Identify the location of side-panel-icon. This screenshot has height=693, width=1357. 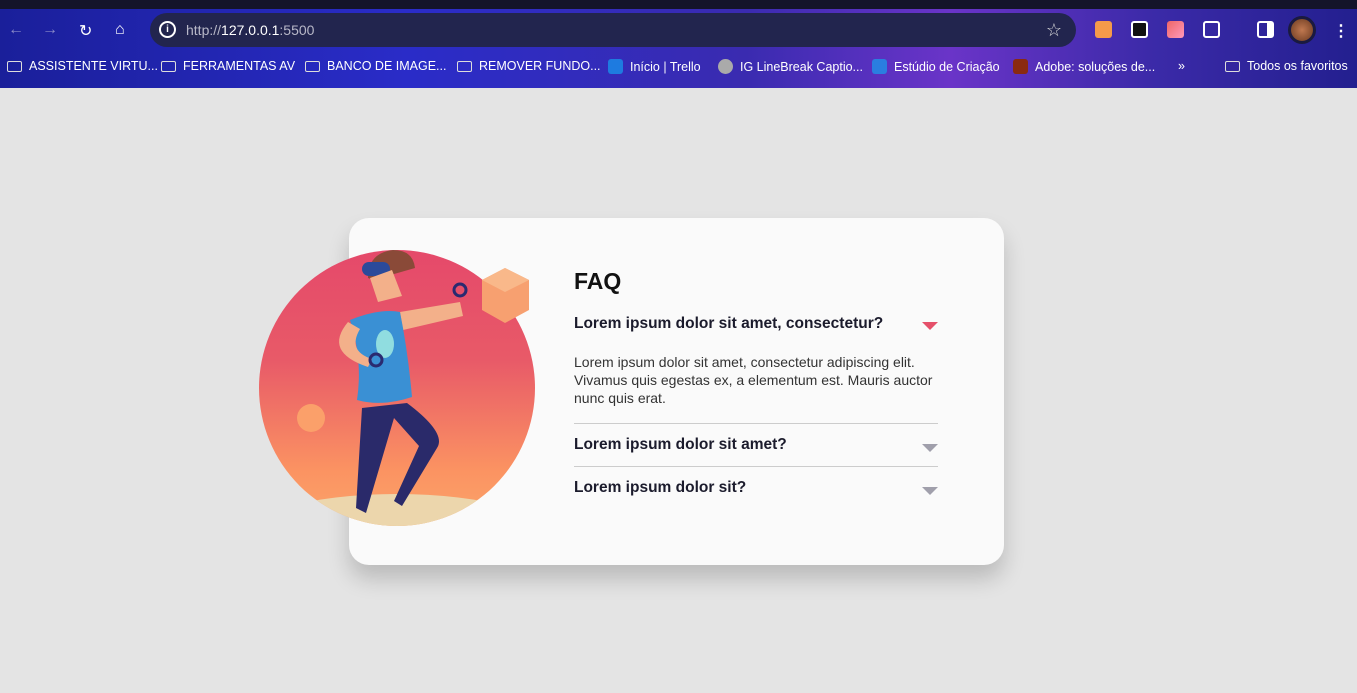
(1265, 29).